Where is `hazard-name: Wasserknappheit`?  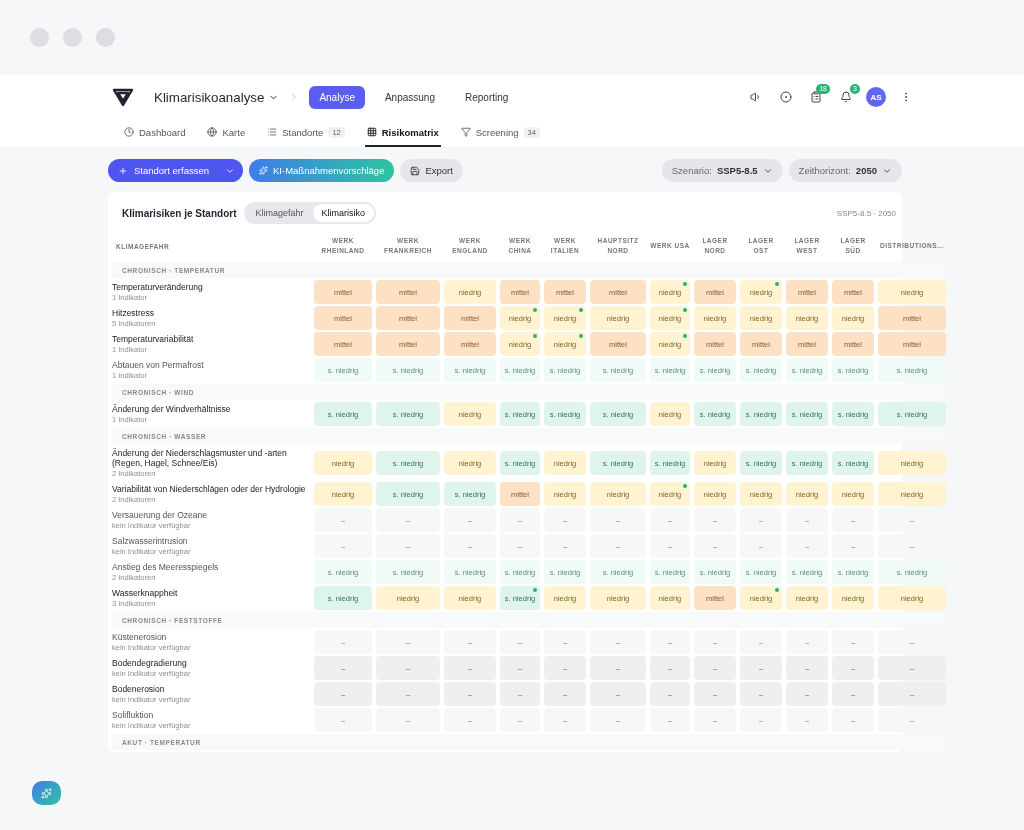 hazard-name: Wasserknappheit is located at coordinates (145, 593).